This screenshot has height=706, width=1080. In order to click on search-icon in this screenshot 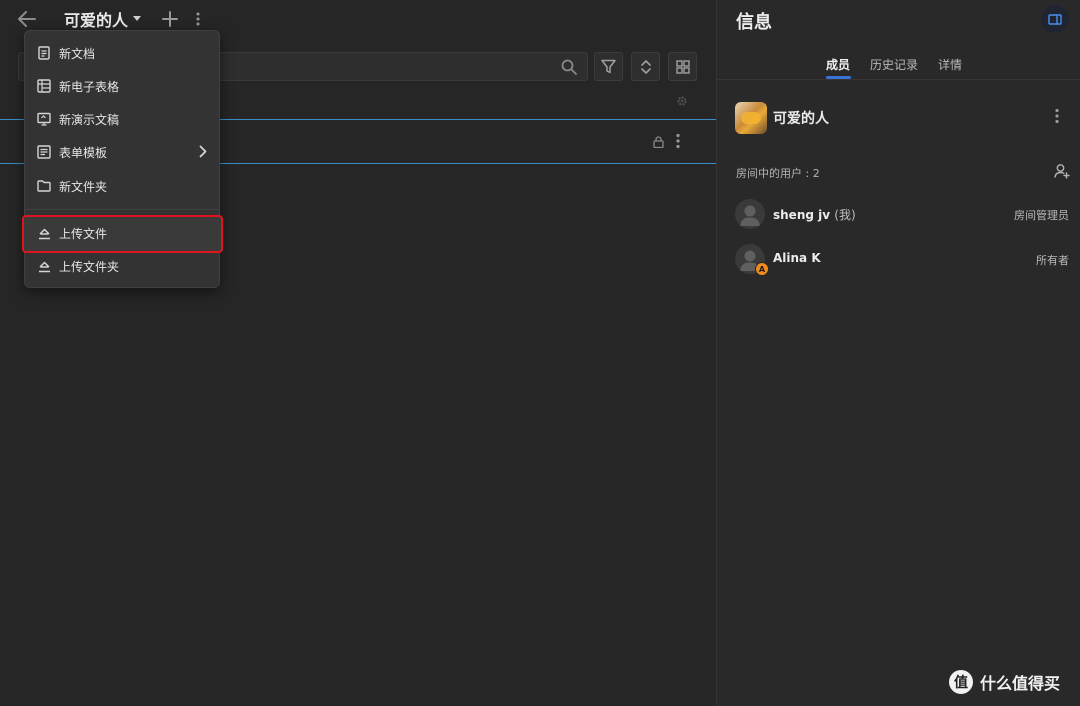, I will do `click(569, 67)`.